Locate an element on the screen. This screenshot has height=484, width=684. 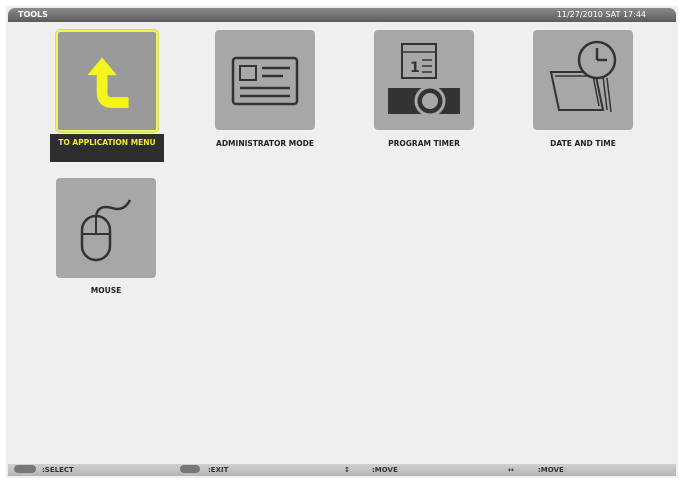
title-bar: TOOLS 11/27/2010 SAT 17:44 is located at coordinates (342, 15).